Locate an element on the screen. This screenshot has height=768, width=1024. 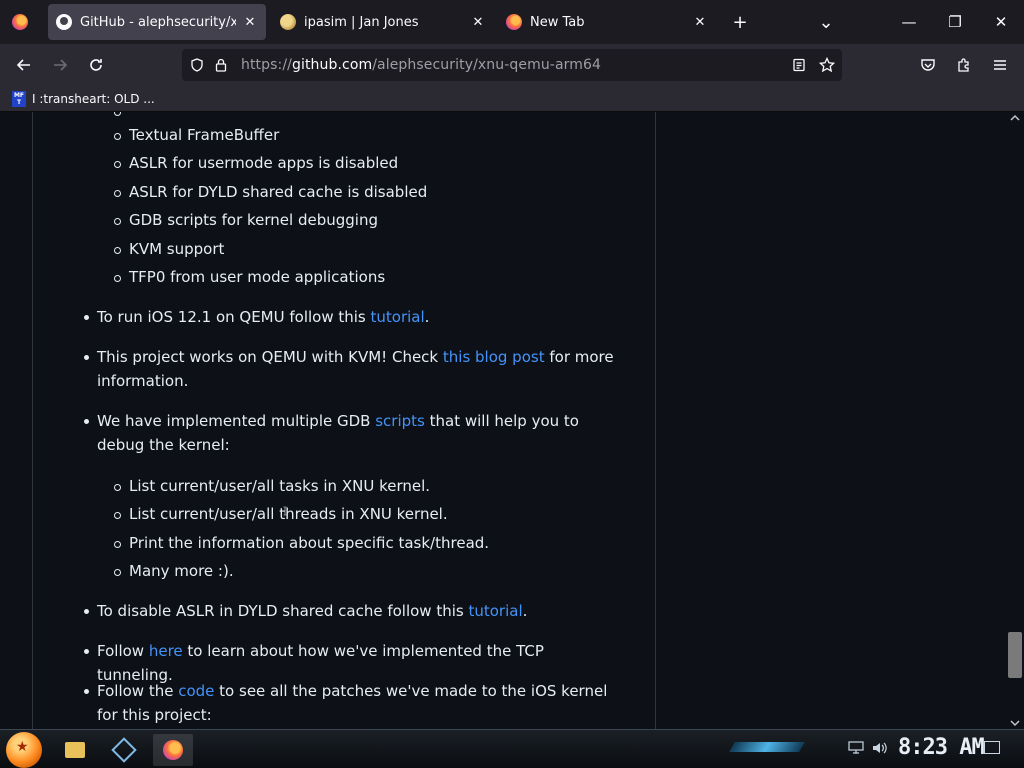
network-app-icon is located at coordinates (124, 750).